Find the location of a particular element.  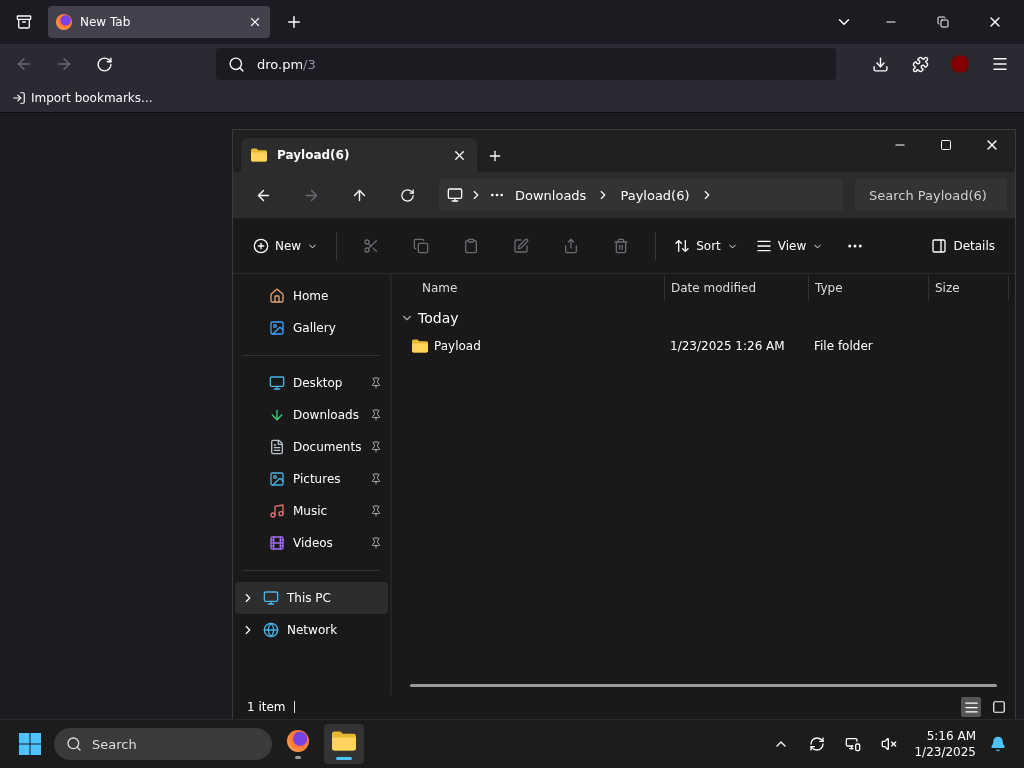

tree-item: This PC is located at coordinates (311, 598).